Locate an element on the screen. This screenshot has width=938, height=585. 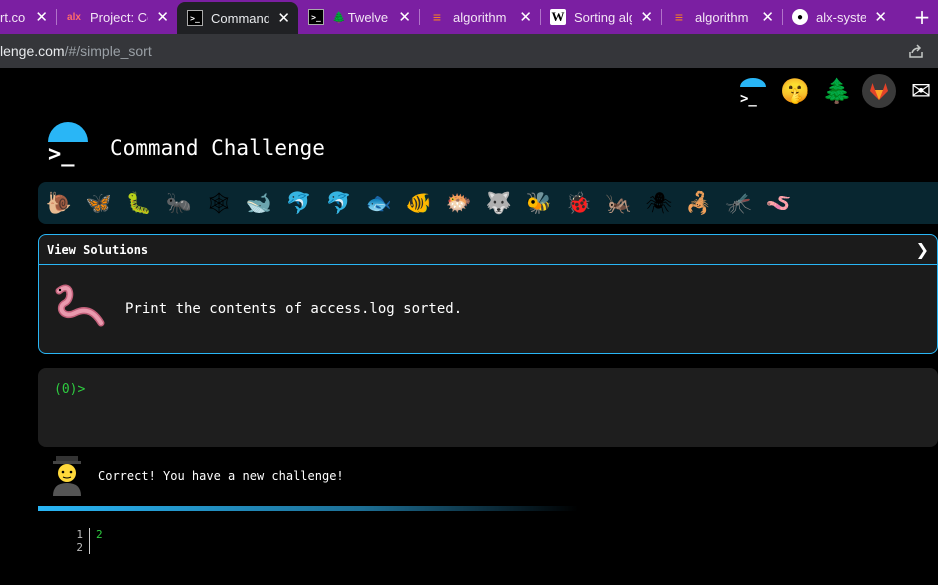
shushing-face-icon: 🤫 is located at coordinates (795, 91).